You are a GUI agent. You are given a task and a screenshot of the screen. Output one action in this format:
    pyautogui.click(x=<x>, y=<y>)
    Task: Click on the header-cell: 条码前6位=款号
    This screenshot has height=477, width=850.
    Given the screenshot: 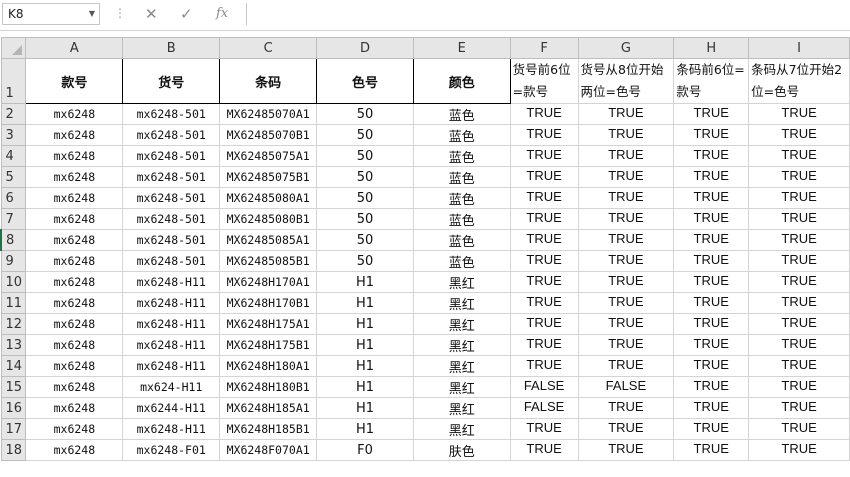 What is the action you would take?
    pyautogui.click(x=711, y=81)
    